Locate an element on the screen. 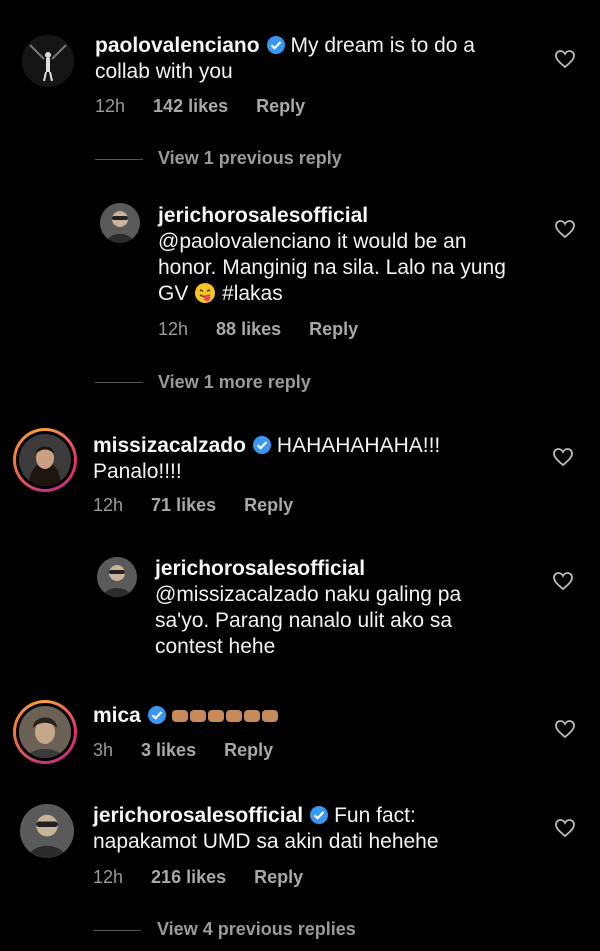  stage-figure-icon is located at coordinates (48, 61).